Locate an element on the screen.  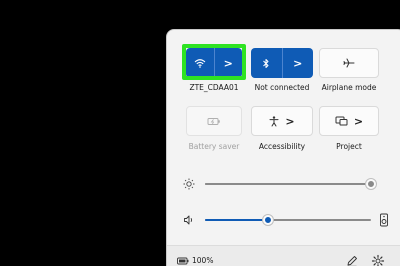
airplane-icon is located at coordinates (349, 63).